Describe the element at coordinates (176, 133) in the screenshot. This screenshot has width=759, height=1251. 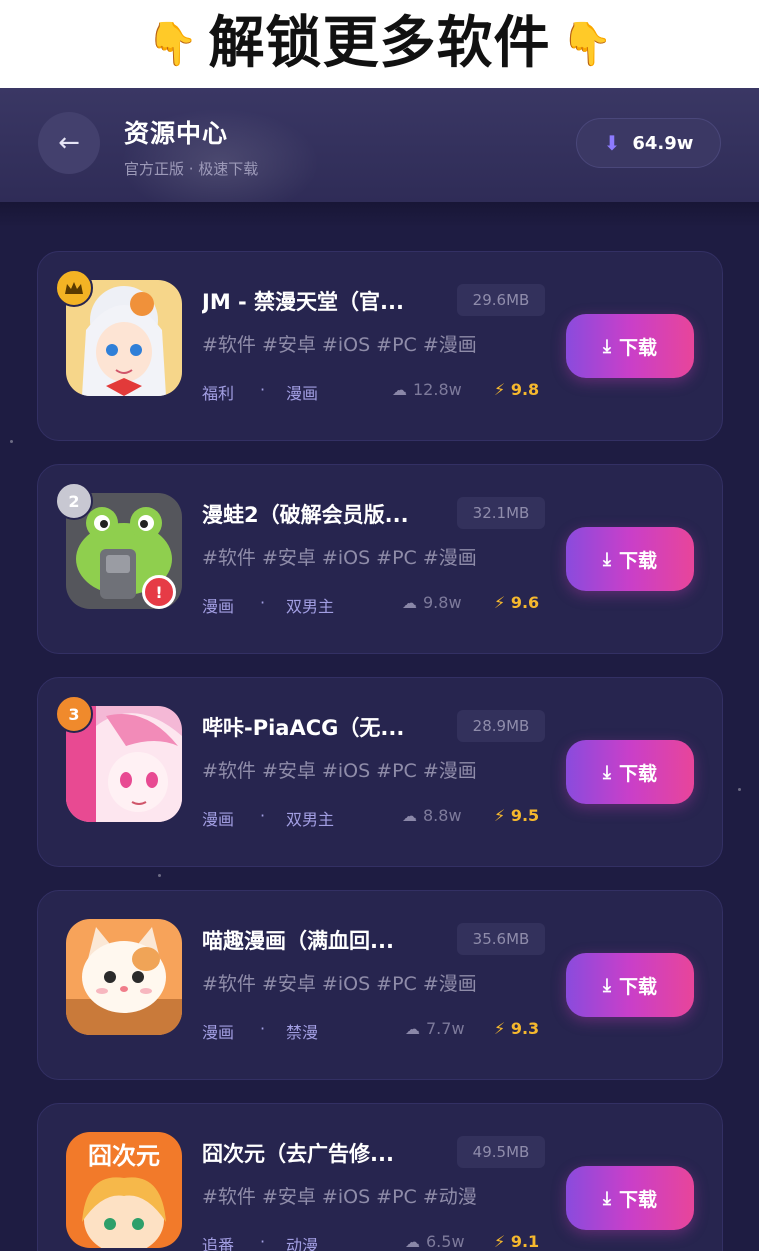
I see `page-title: 资源中心` at that location.